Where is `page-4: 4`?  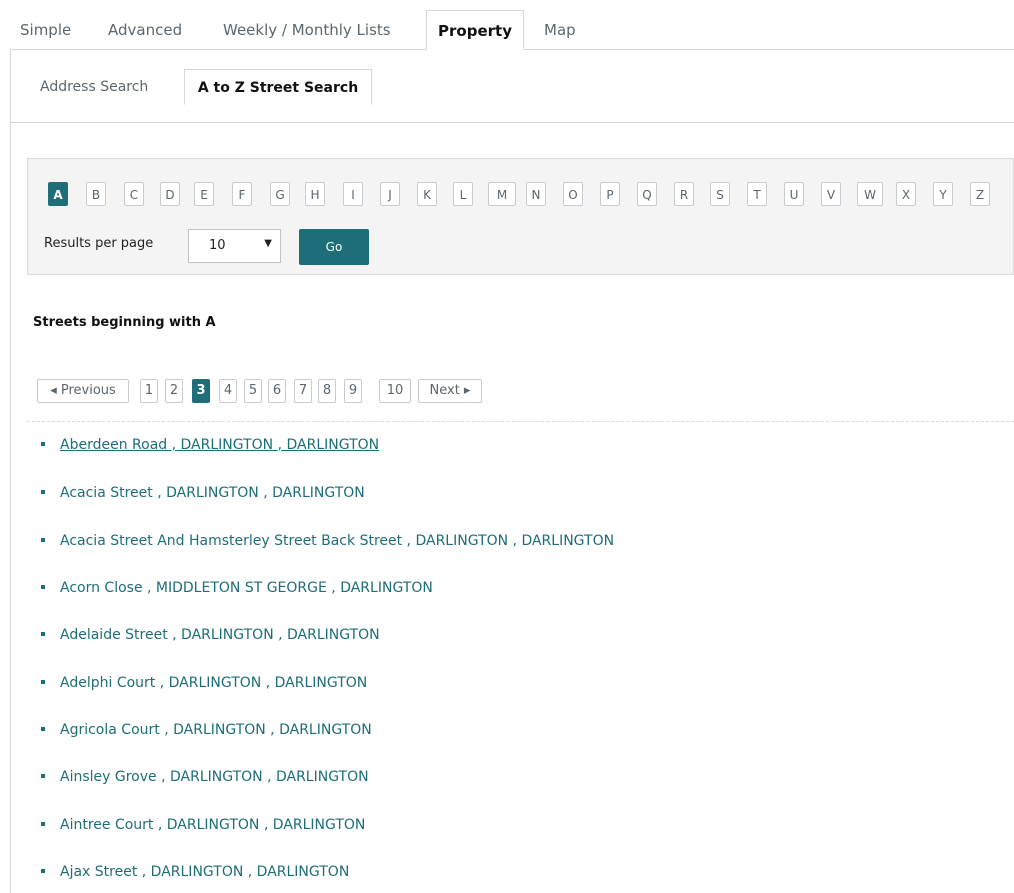
page-4: 4 is located at coordinates (228, 391).